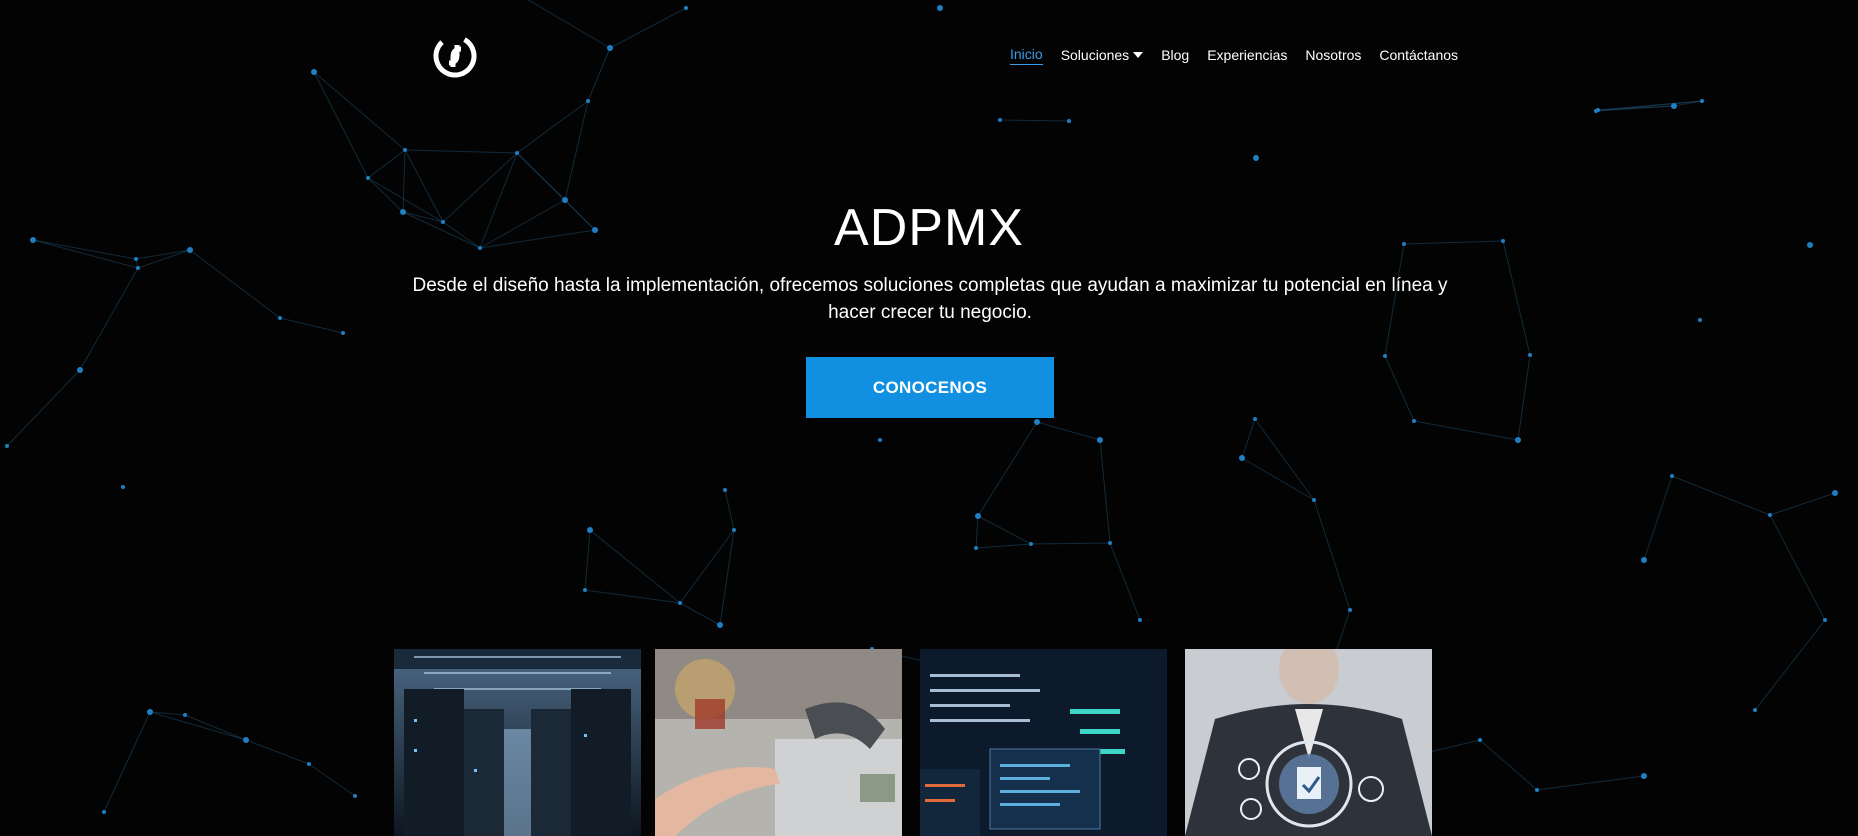 The width and height of the screenshot is (1858, 836). I want to click on card-business-management, so click(1308, 742).